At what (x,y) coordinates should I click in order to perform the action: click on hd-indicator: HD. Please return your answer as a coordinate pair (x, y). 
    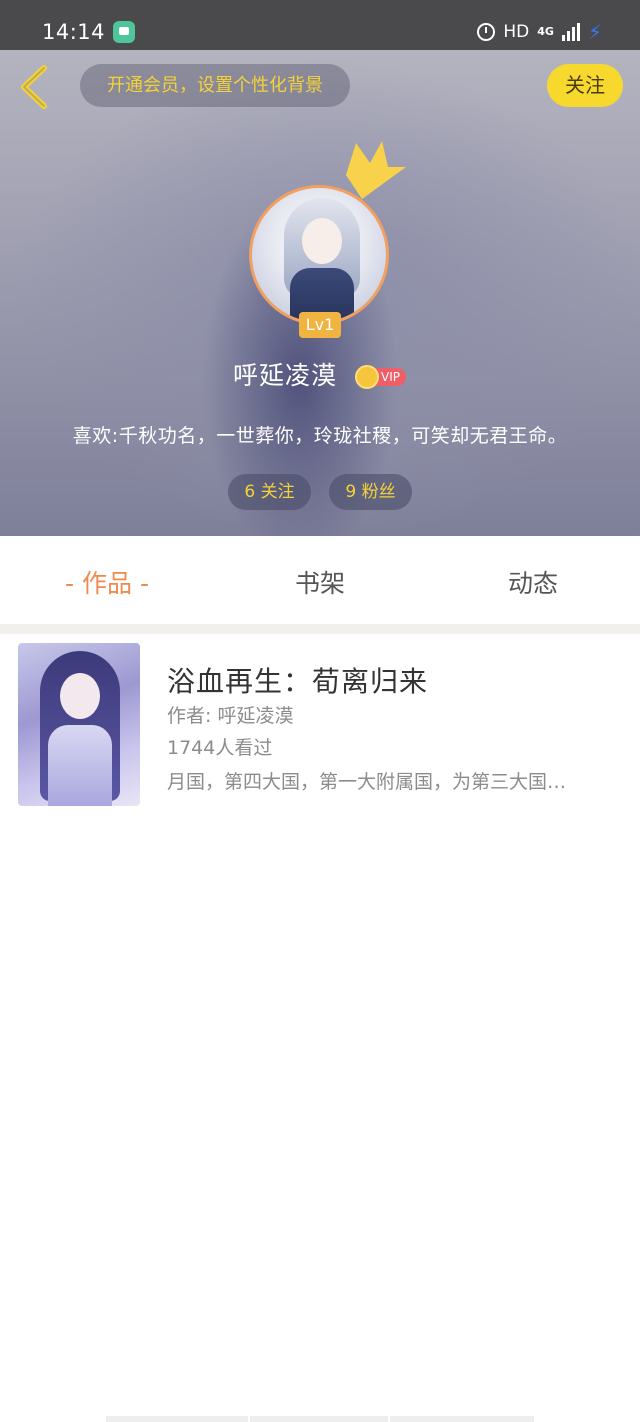
    Looking at the image, I should click on (516, 32).